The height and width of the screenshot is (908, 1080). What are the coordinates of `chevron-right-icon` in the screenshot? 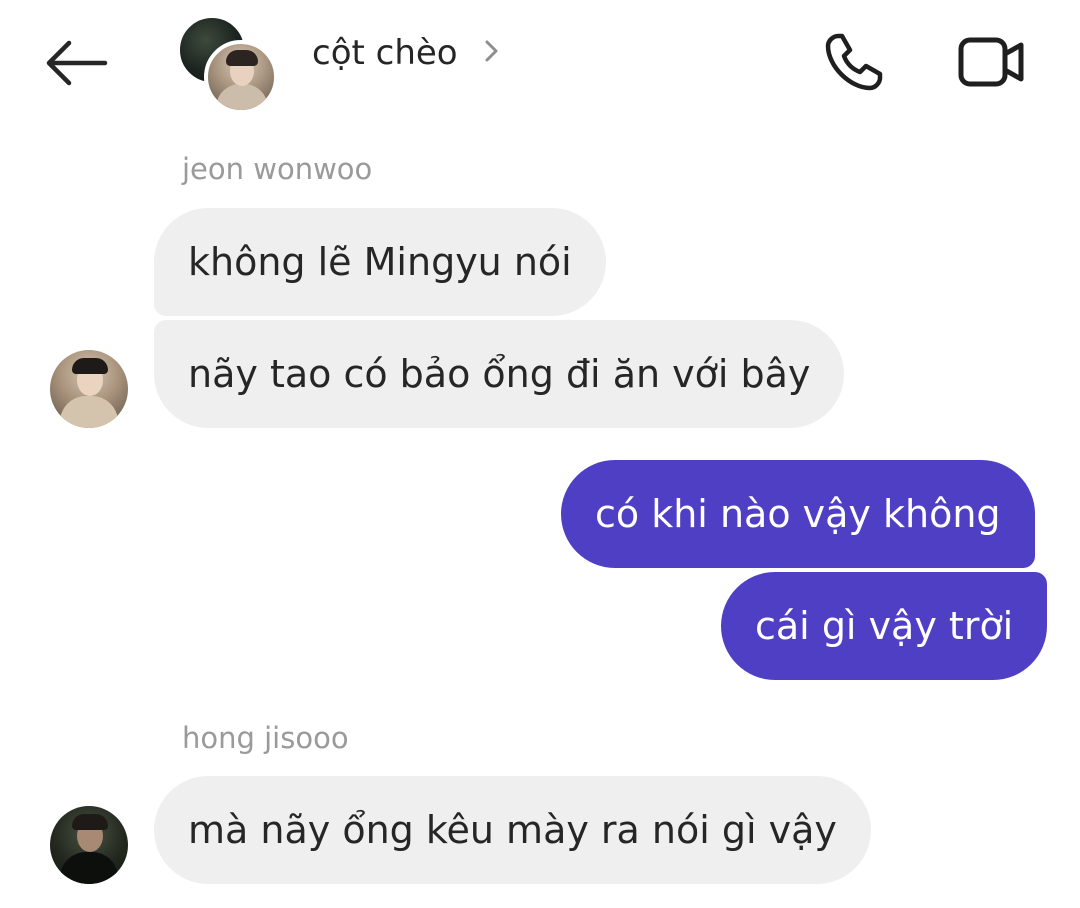 It's located at (492, 51).